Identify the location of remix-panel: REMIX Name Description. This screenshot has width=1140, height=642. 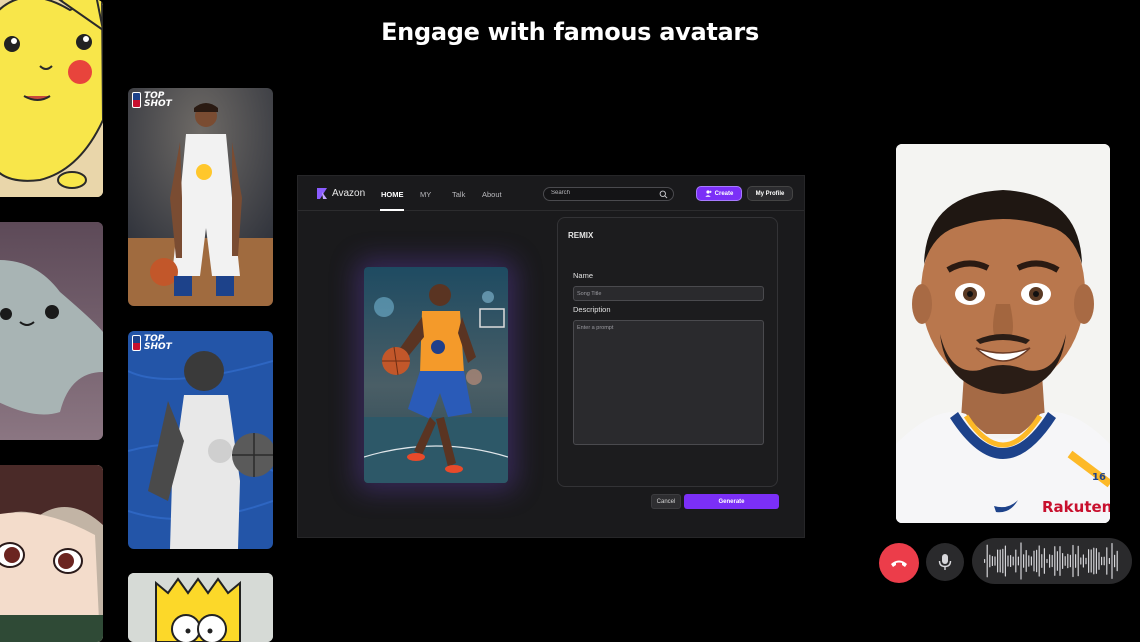
(667, 352).